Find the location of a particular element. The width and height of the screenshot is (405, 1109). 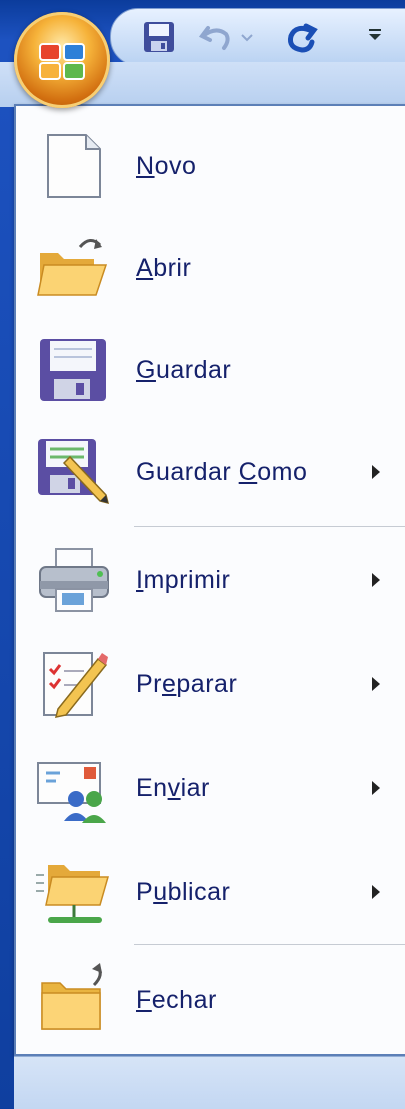

floppy-save-icon is located at coordinates (159, 37).